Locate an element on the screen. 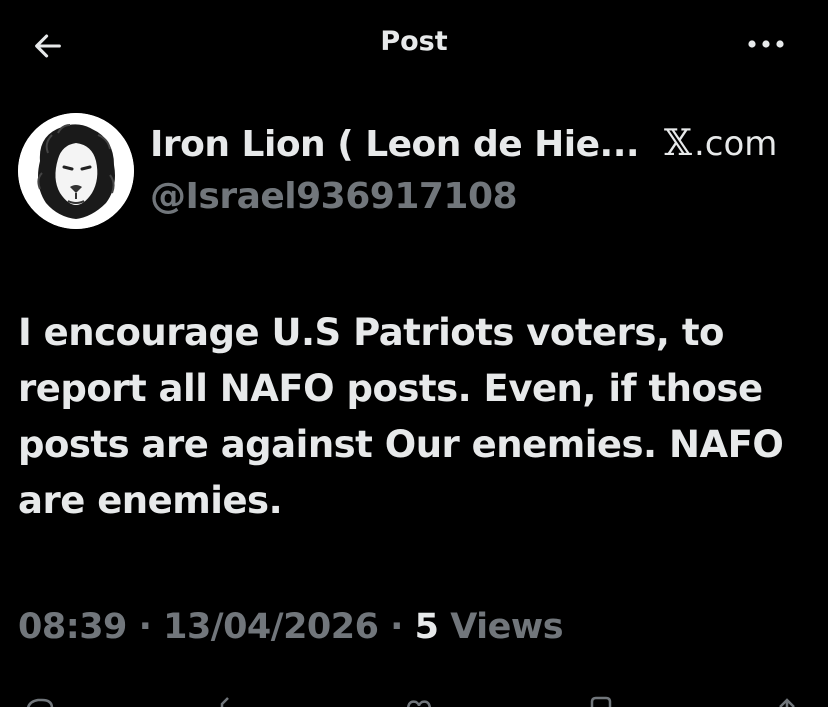 The width and height of the screenshot is (828, 707). tweet-meta: 08:39 · 13/04/2026 · 5 Views is located at coordinates (291, 627).